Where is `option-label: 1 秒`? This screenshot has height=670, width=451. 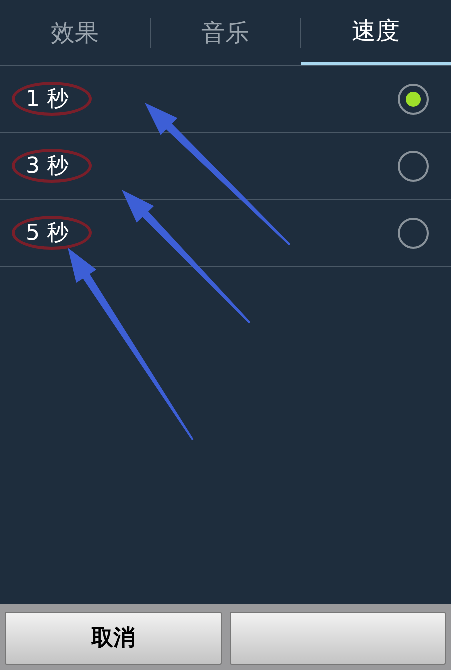 option-label: 1 秒 is located at coordinates (47, 100).